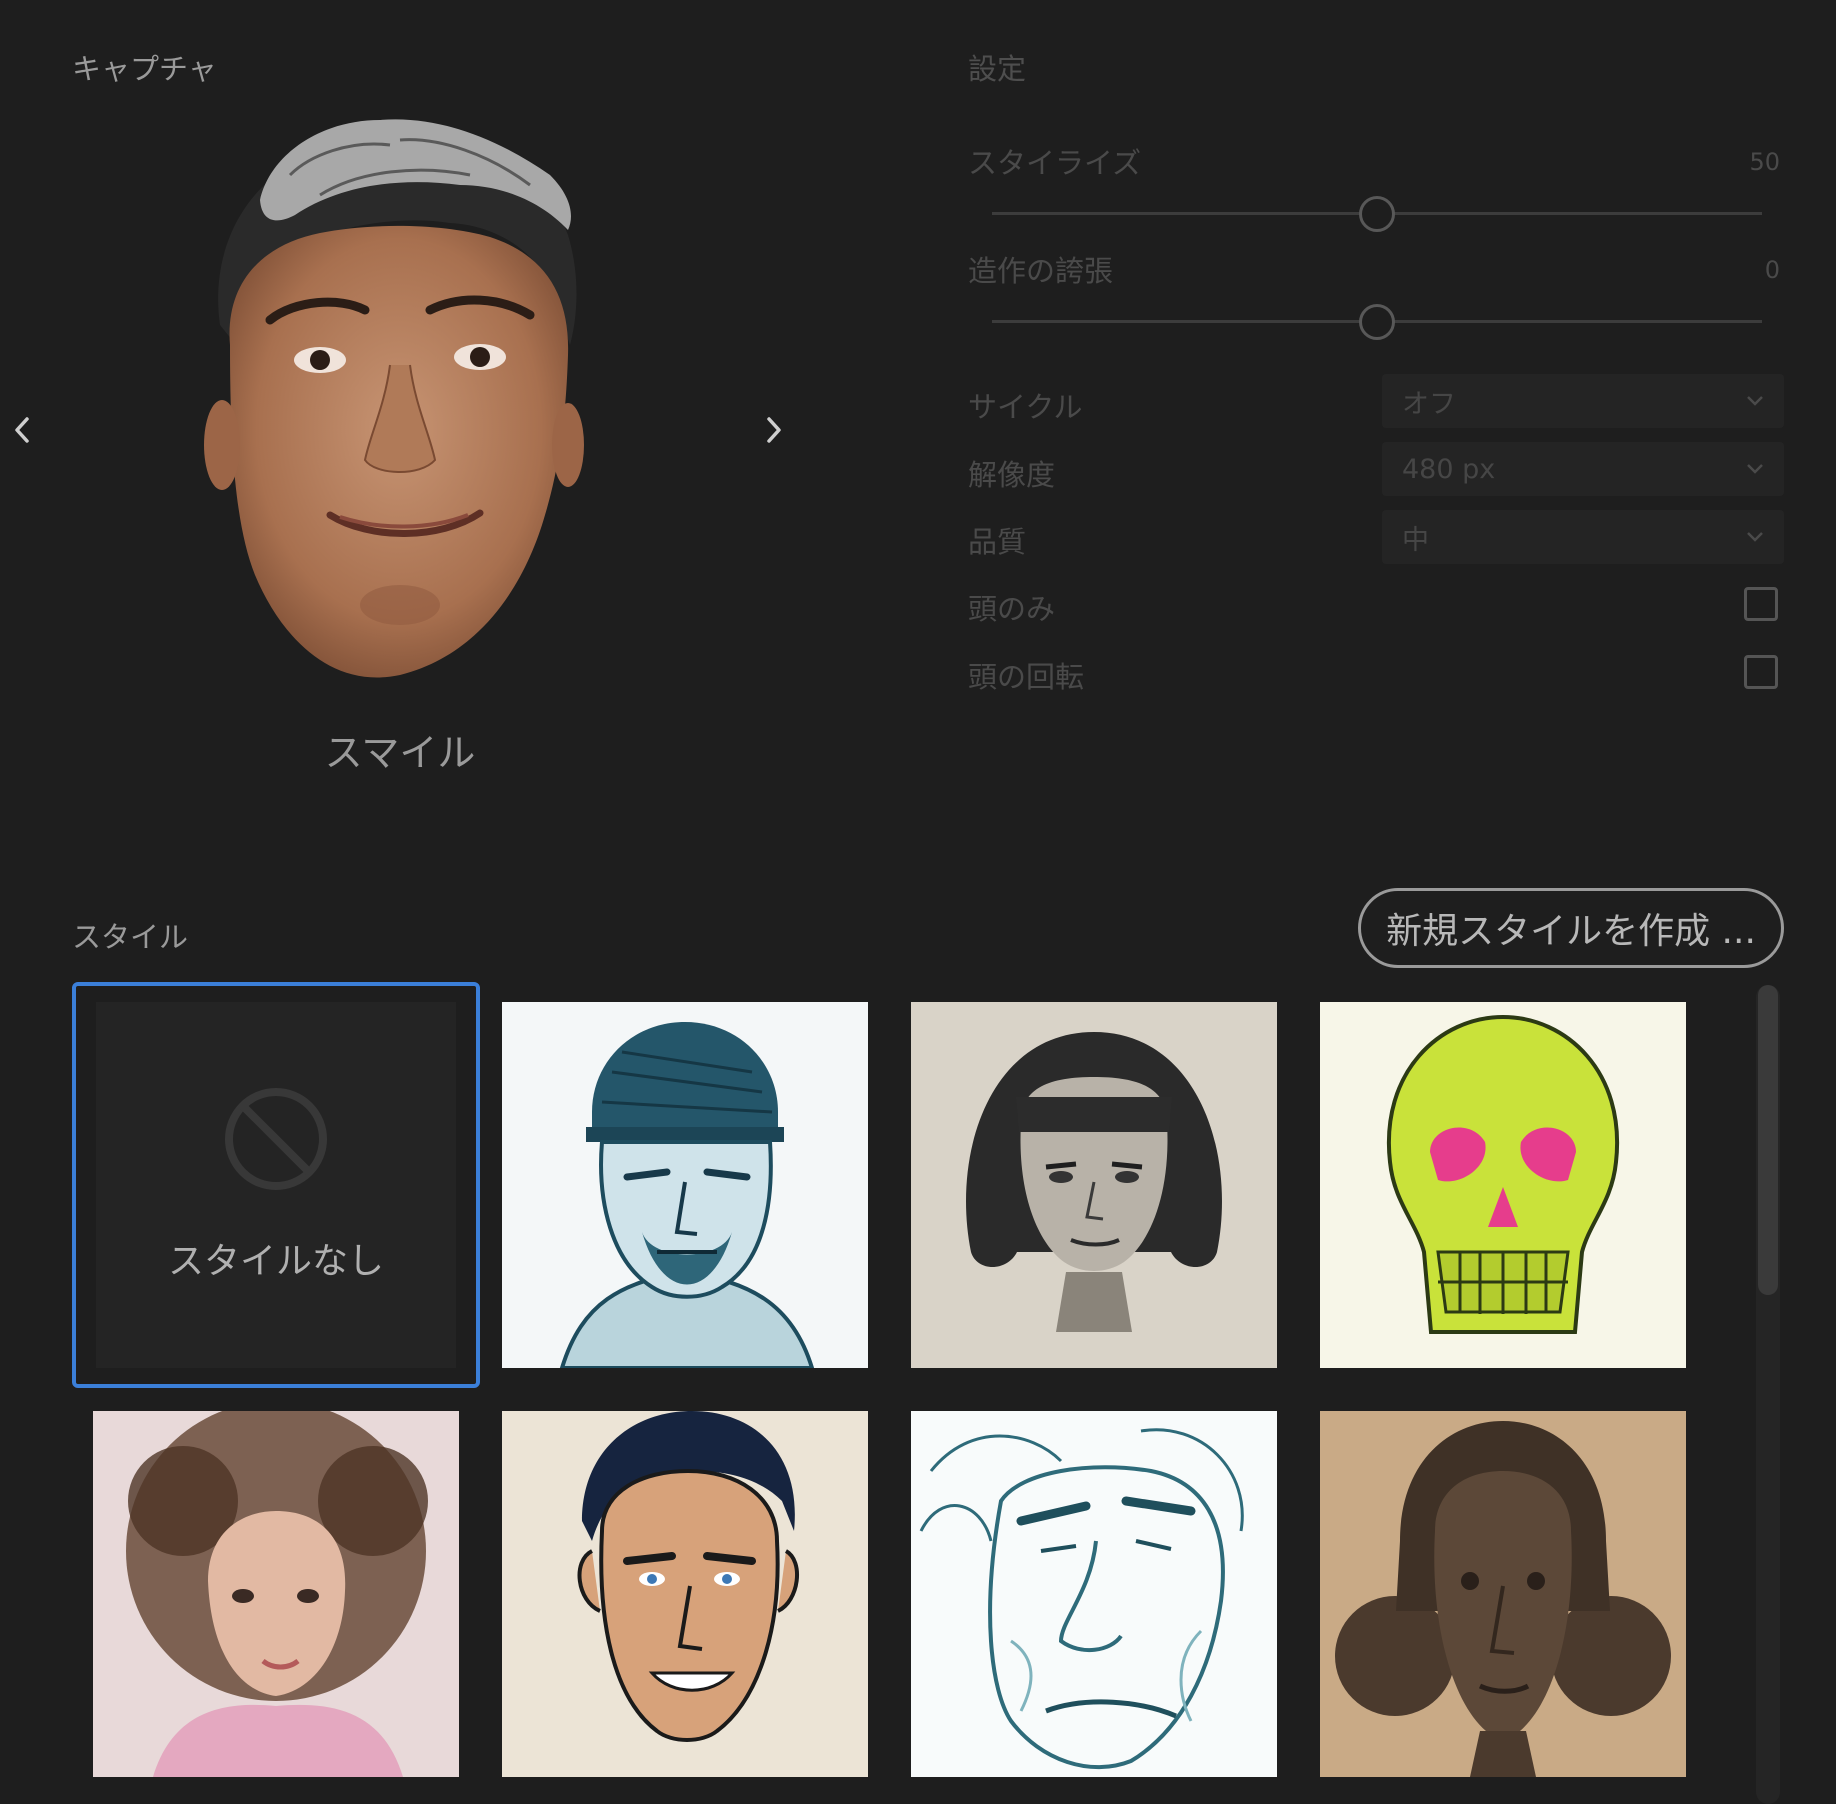  Describe the element at coordinates (1429, 404) in the screenshot. I see `cycle-dropdown-value: オフ` at that location.